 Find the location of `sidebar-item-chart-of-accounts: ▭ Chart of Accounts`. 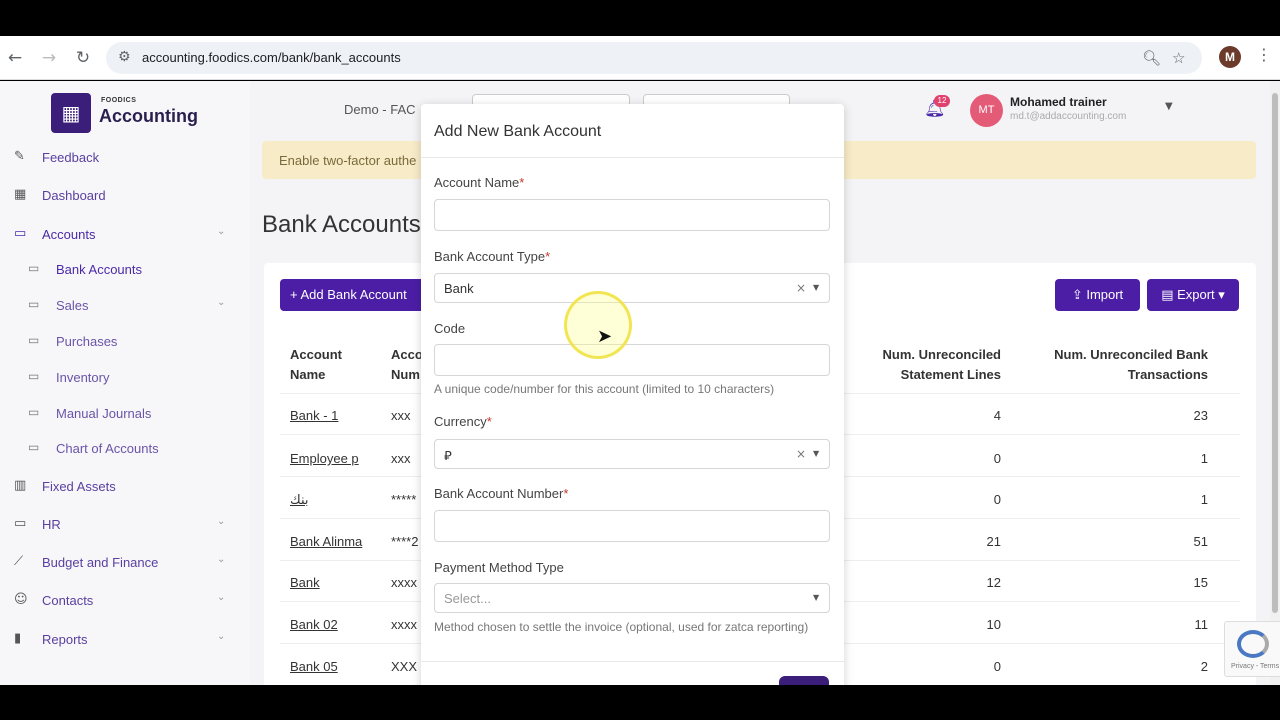

sidebar-item-chart-of-accounts: ▭ Chart of Accounts is located at coordinates (131, 449).